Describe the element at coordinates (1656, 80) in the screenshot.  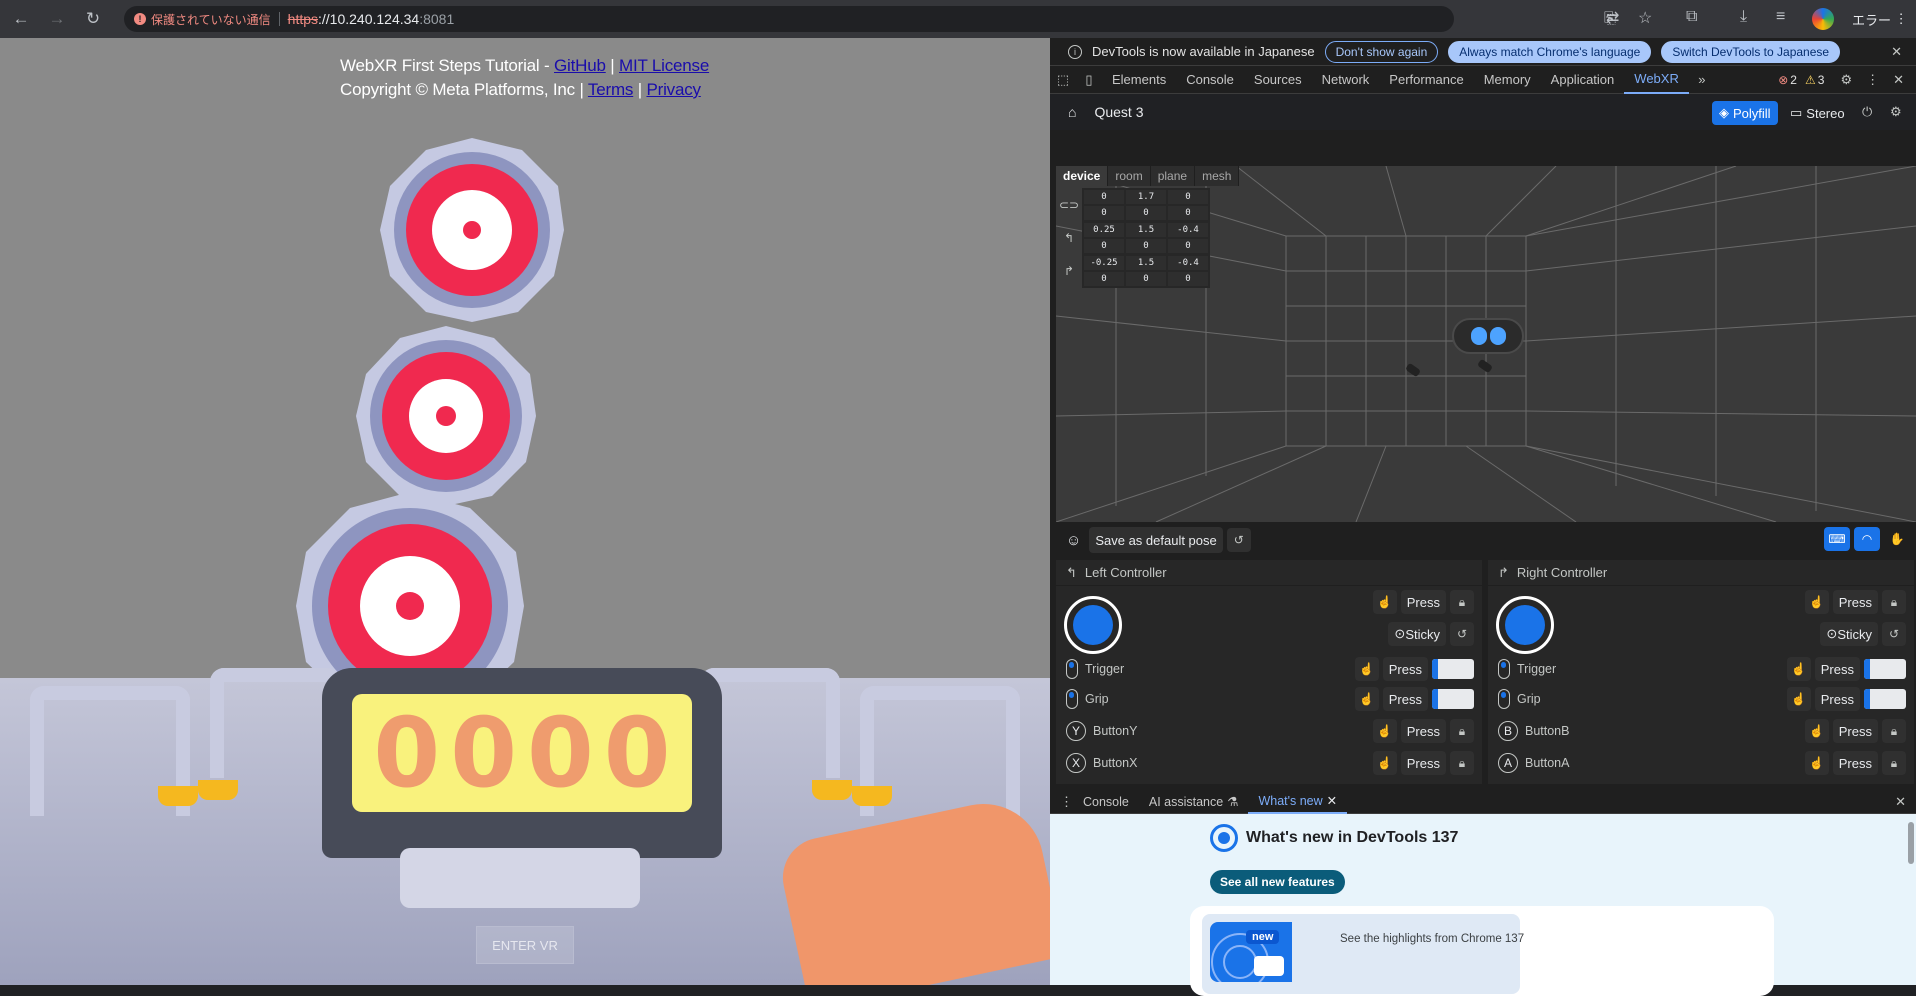
I see `tab-webxr: WebXR` at that location.